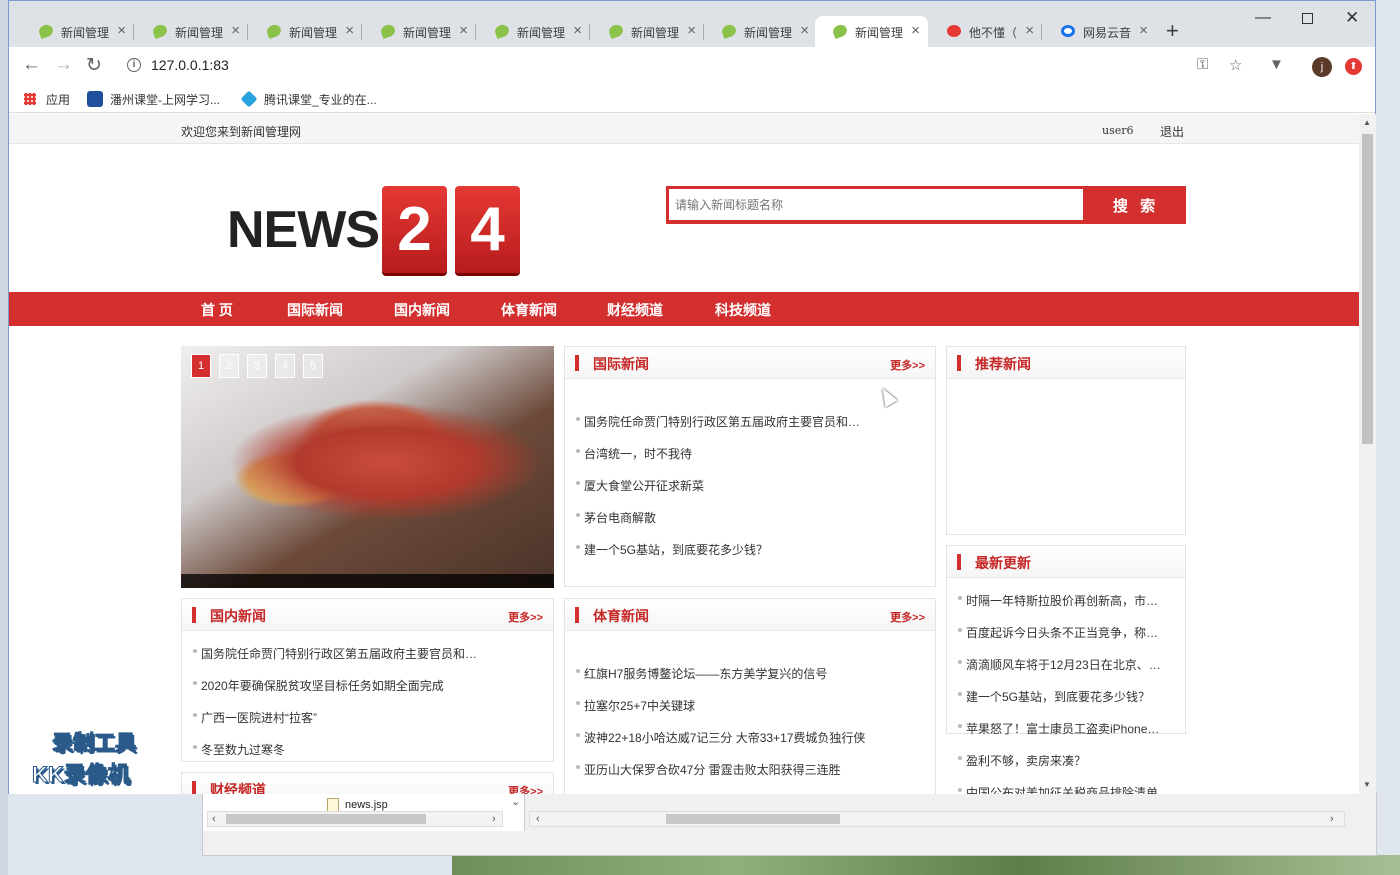 Image resolution: width=1400 pixels, height=875 pixels. What do you see at coordinates (31, 65) in the screenshot?
I see `back-icon: ←` at bounding box center [31, 65].